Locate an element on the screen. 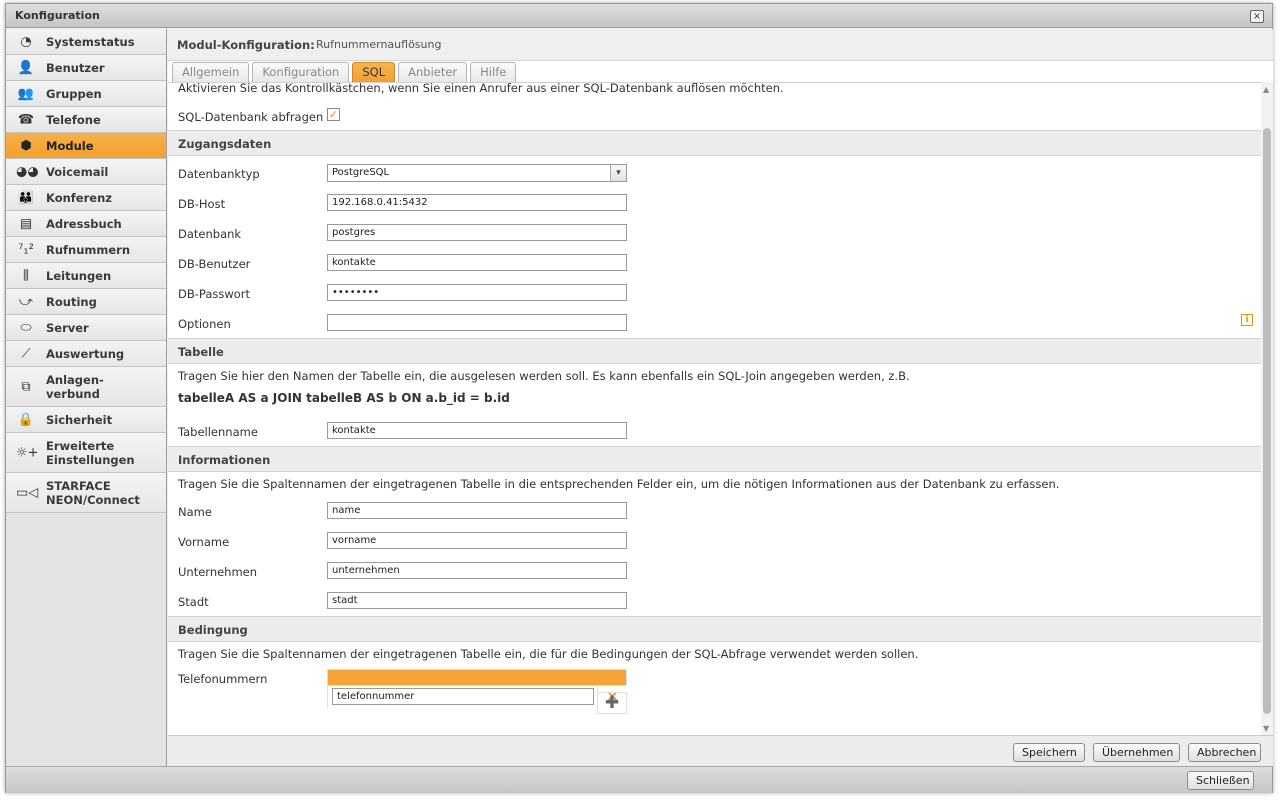 The width and height of the screenshot is (1280, 800). add-icon: ✚ is located at coordinates (612, 703).